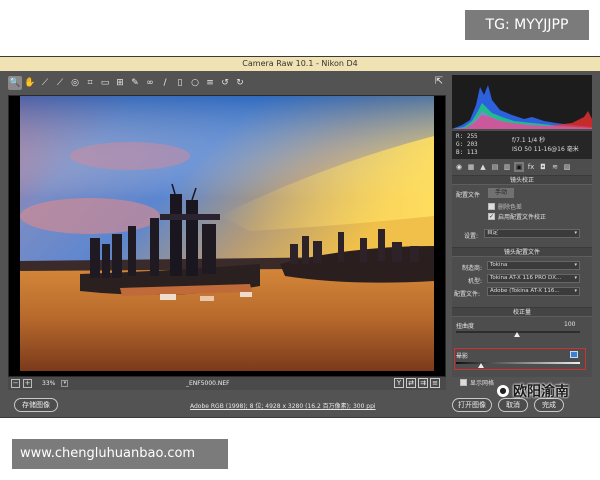  Describe the element at coordinates (208, 383) in the screenshot. I see `file-name: _ENF5000.NEF` at that location.